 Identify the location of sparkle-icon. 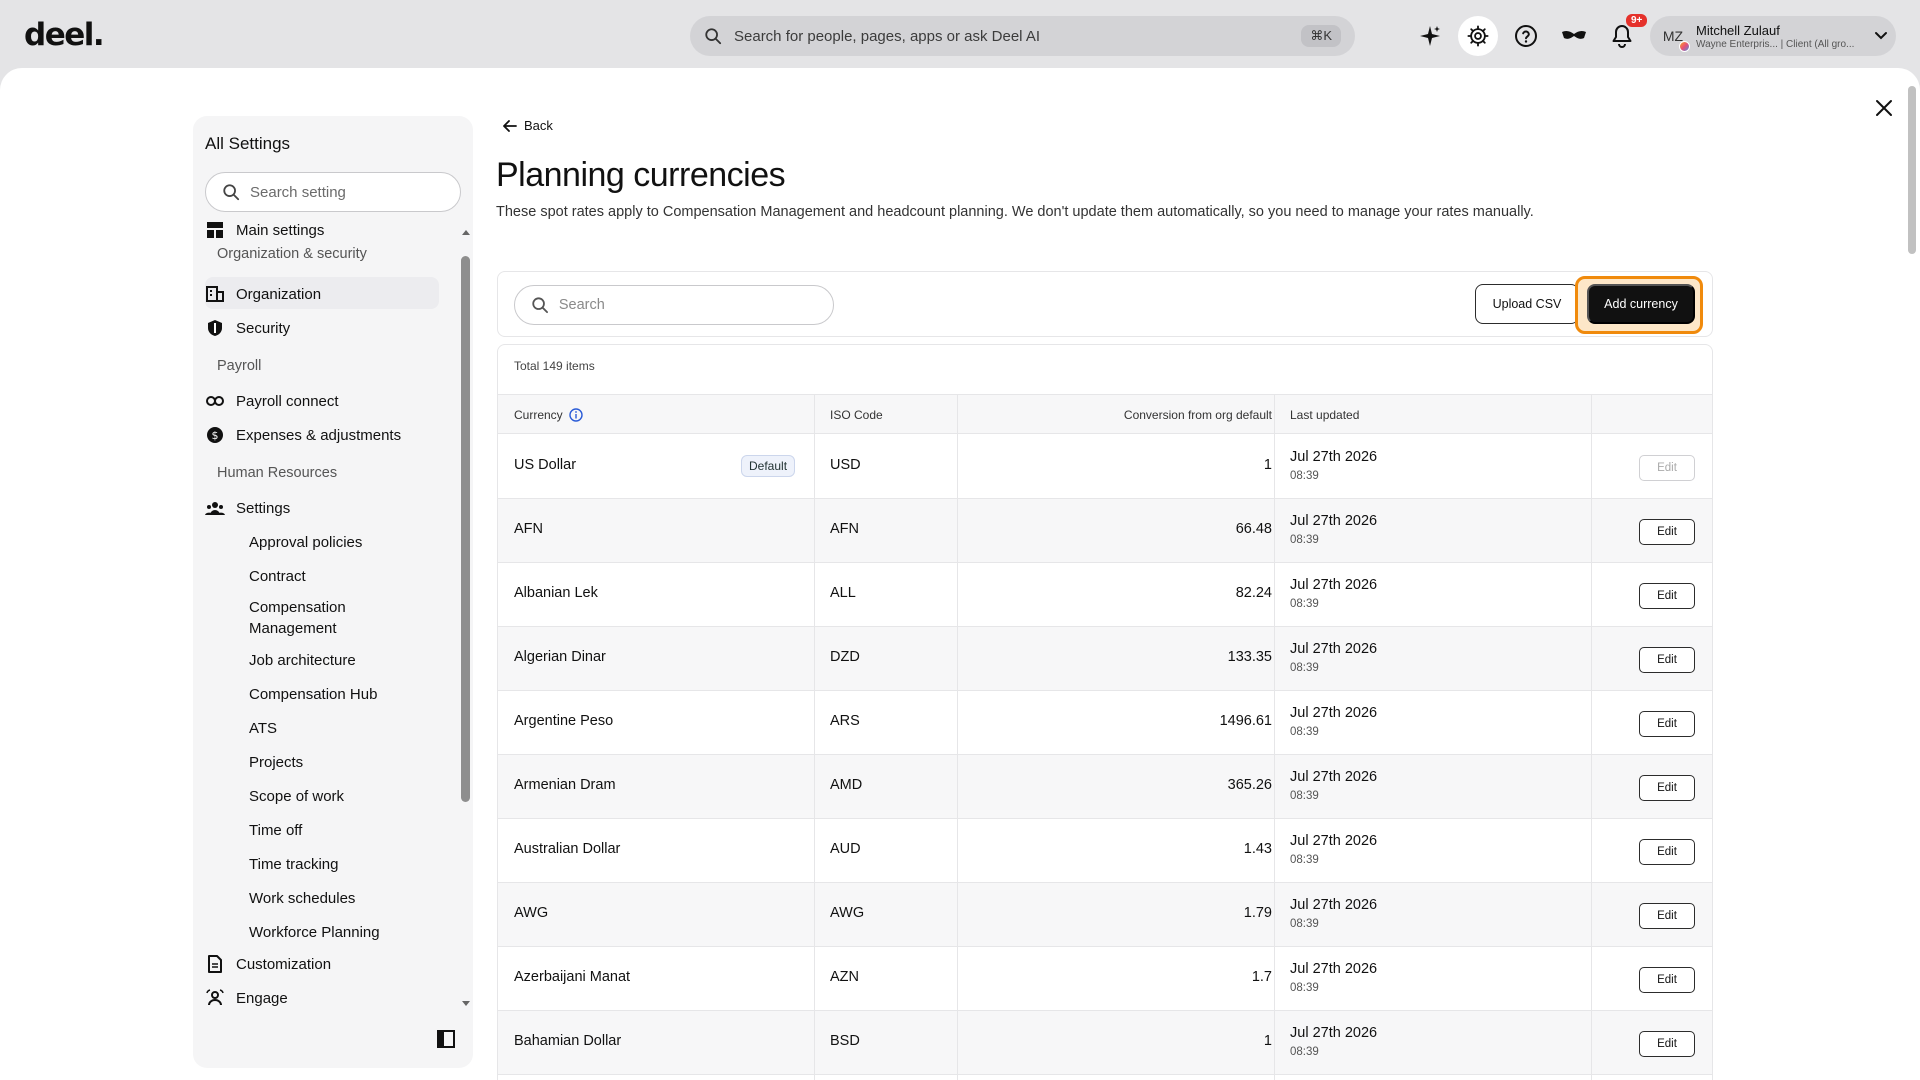
(1430, 36).